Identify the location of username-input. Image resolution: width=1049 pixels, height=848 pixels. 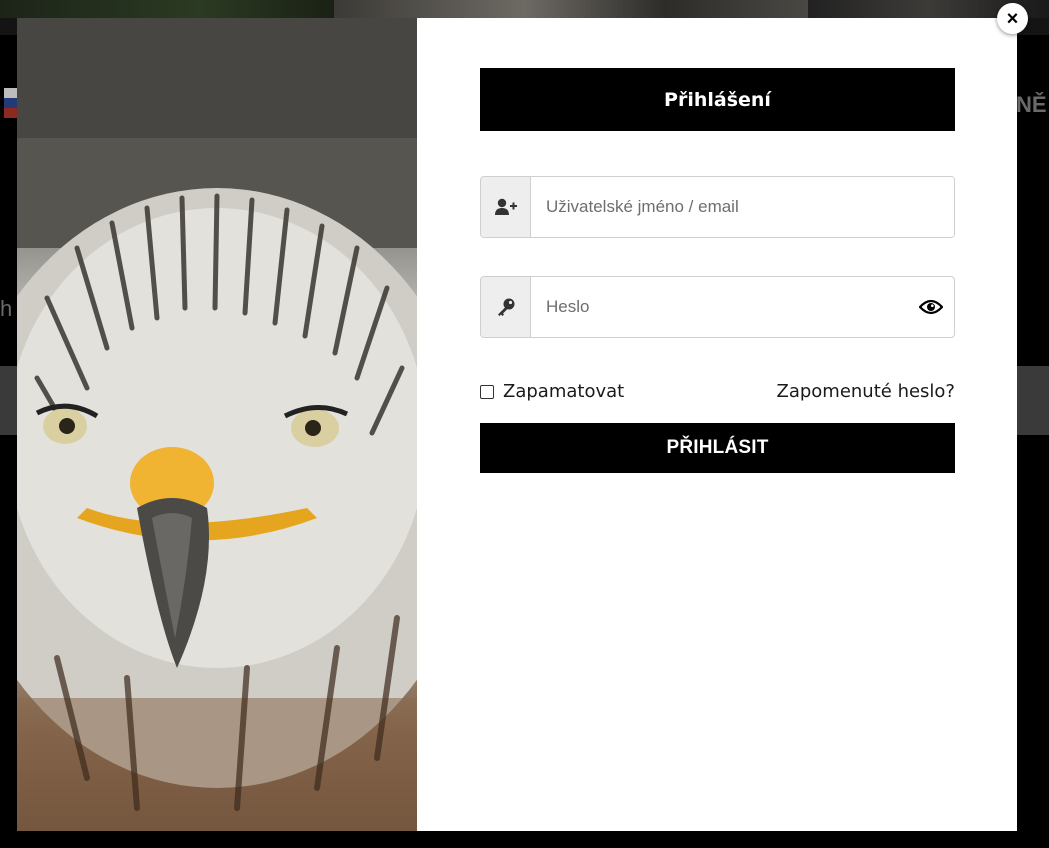
(742, 207).